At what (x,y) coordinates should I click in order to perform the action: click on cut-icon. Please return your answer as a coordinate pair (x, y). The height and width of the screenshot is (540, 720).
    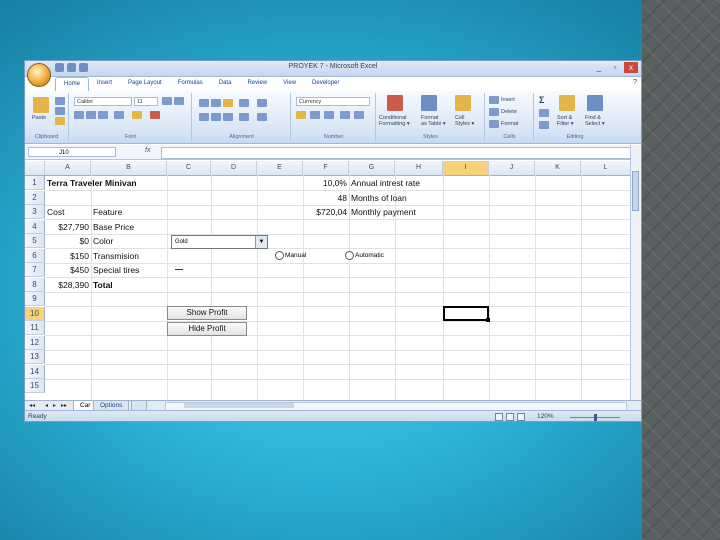
    Looking at the image, I should click on (60, 101).